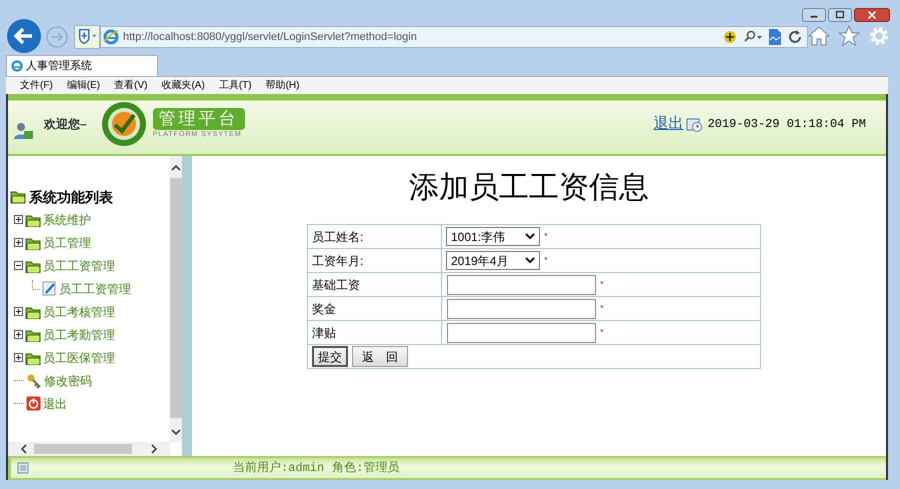 This screenshot has height=489, width=900. What do you see at coordinates (375, 260) in the screenshot?
I see `field-label: 工资年月:` at bounding box center [375, 260].